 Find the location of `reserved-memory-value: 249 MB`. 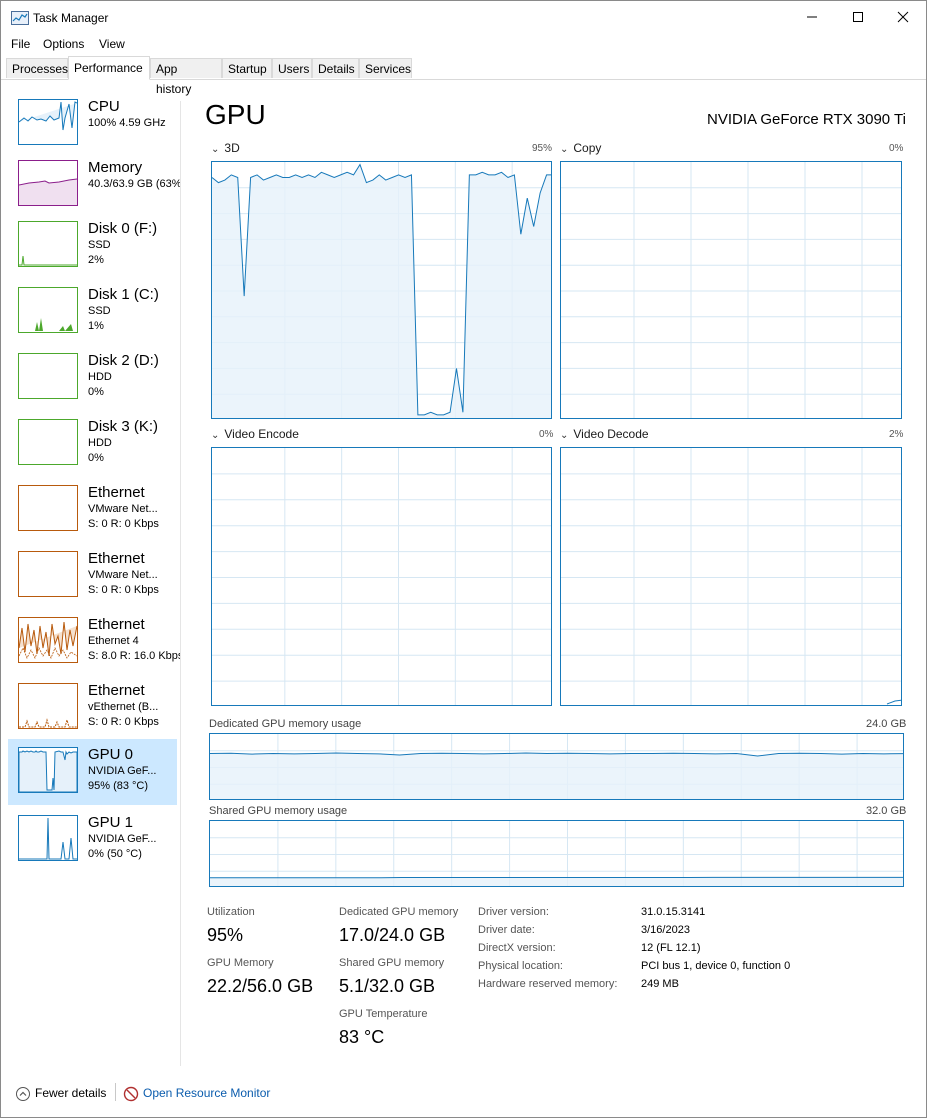

reserved-memory-value: 249 MB is located at coordinates (660, 984).